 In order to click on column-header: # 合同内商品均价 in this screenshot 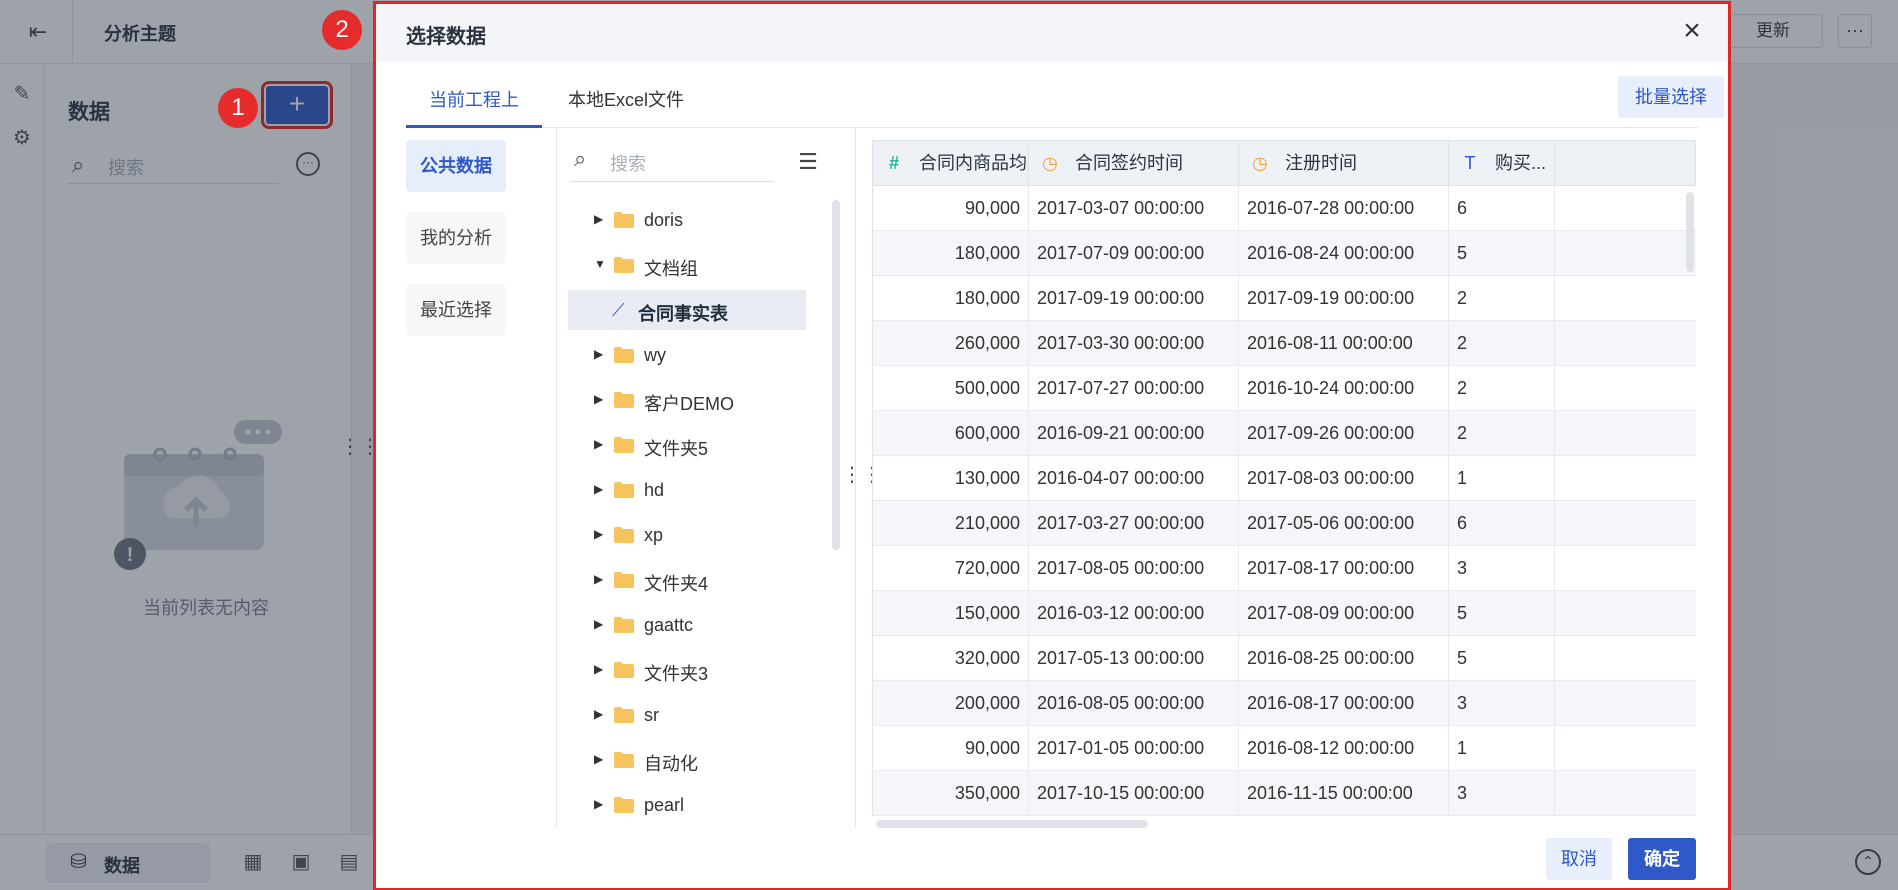, I will do `click(951, 163)`.